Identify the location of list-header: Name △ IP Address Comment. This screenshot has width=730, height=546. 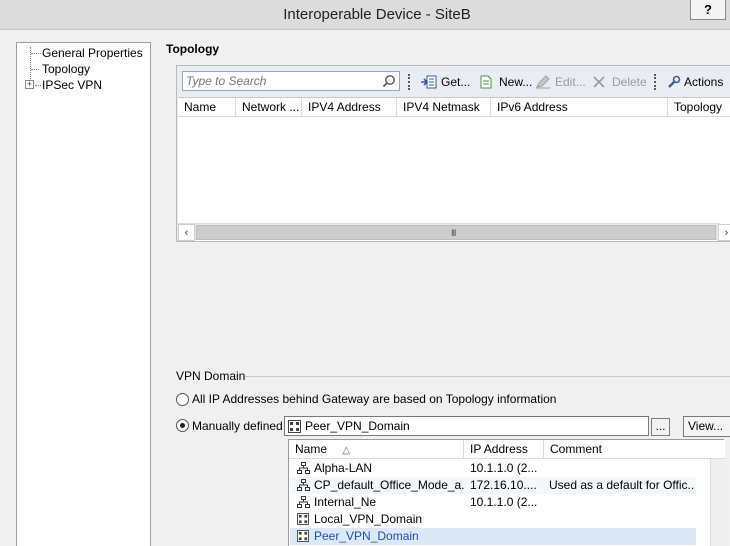
(507, 449).